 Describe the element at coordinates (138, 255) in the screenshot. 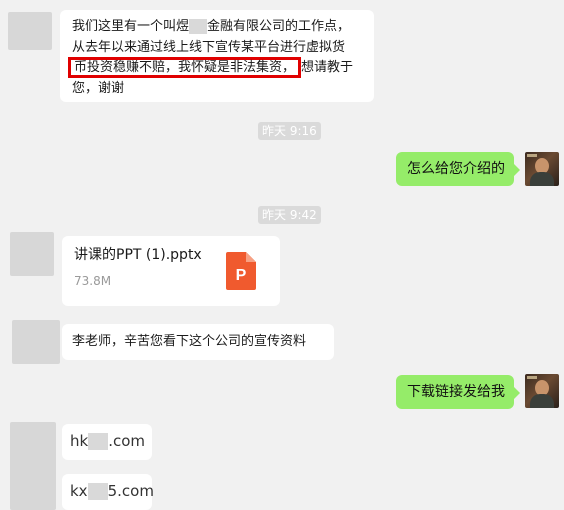

I see `file-name: 讲课的PPT (1).pptx` at that location.